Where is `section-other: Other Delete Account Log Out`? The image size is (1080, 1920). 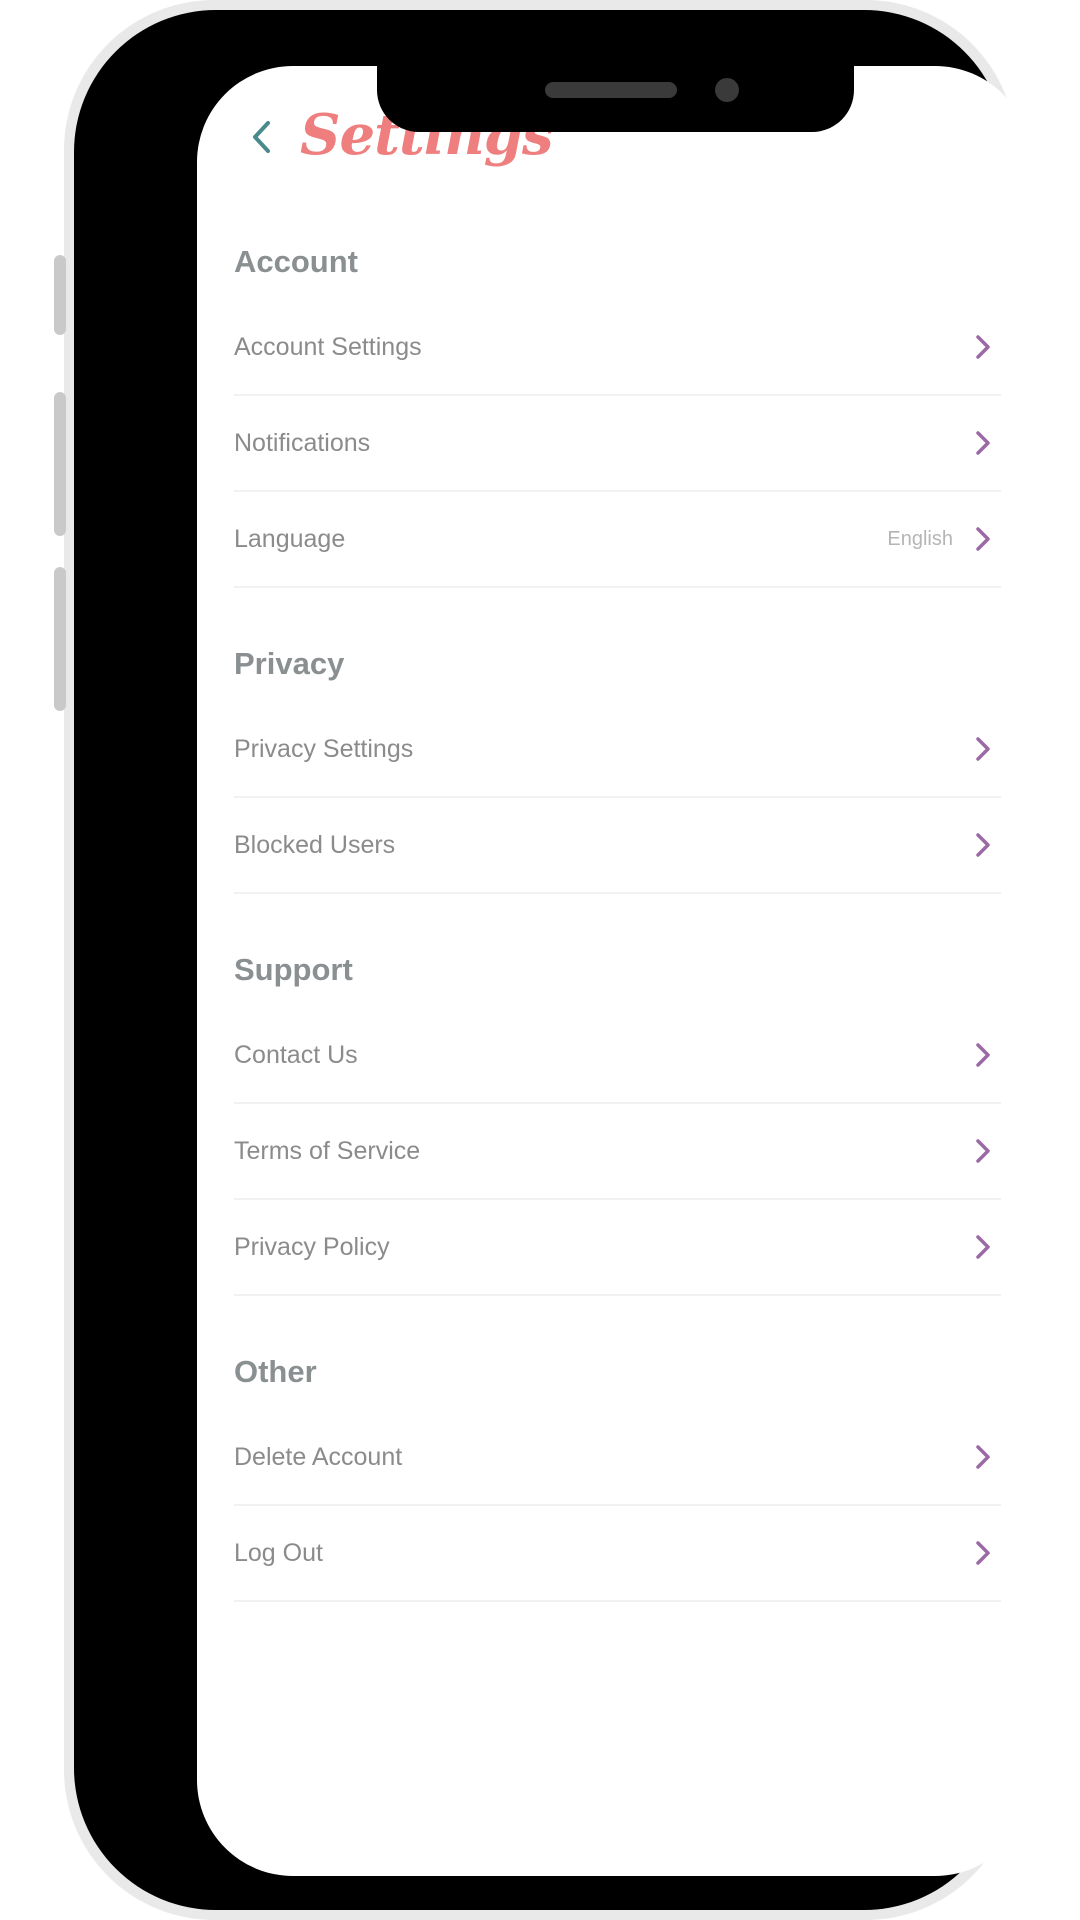
section-other: Other Delete Account Log Out is located at coordinates (617, 1474).